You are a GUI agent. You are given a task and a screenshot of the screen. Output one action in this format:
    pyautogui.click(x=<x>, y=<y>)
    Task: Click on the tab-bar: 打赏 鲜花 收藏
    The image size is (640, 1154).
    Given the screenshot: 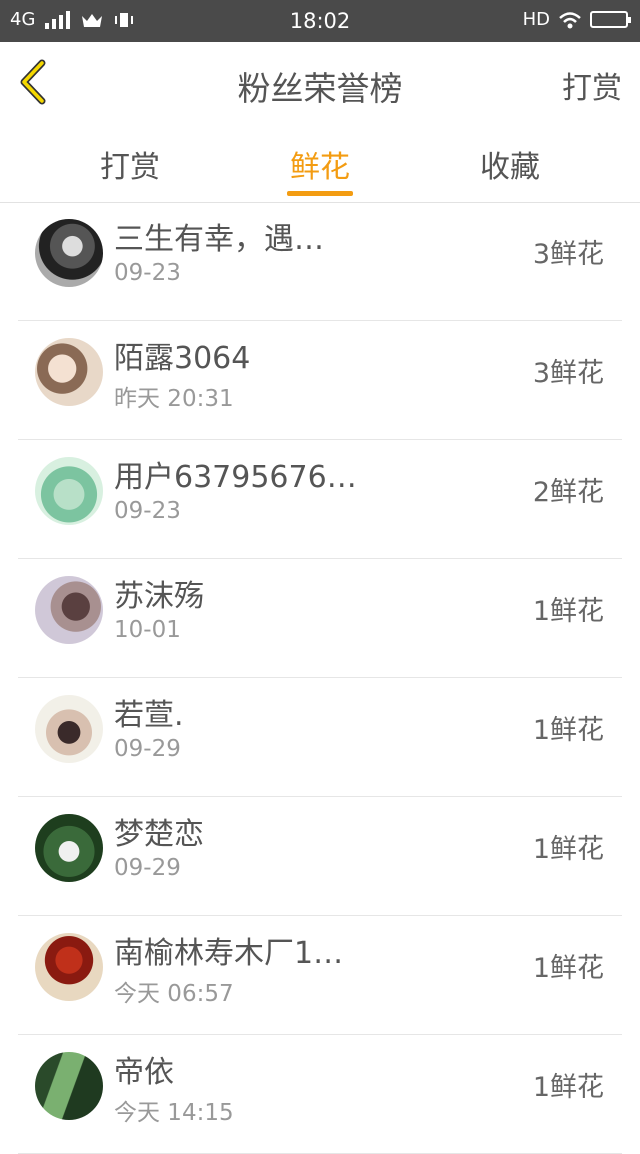 What is the action you would take?
    pyautogui.click(x=320, y=162)
    